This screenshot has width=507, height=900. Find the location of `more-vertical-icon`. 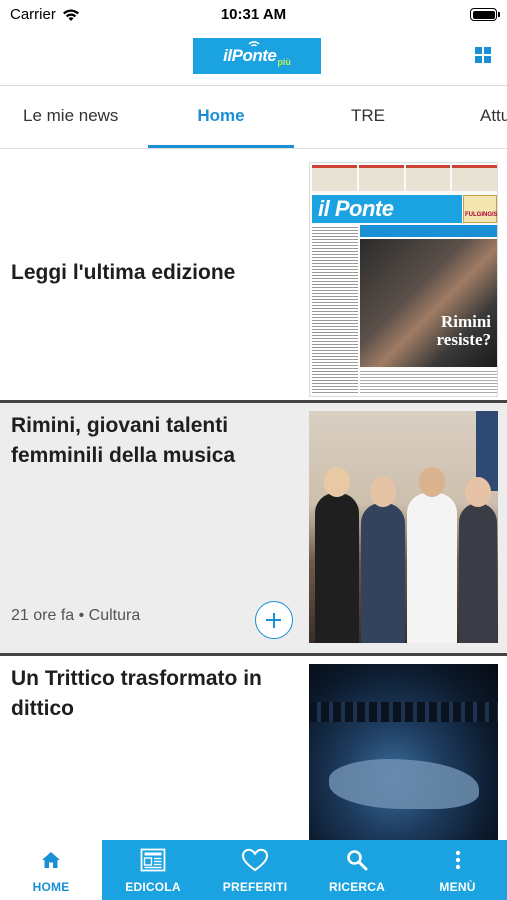

more-vertical-icon is located at coordinates (457, 860).